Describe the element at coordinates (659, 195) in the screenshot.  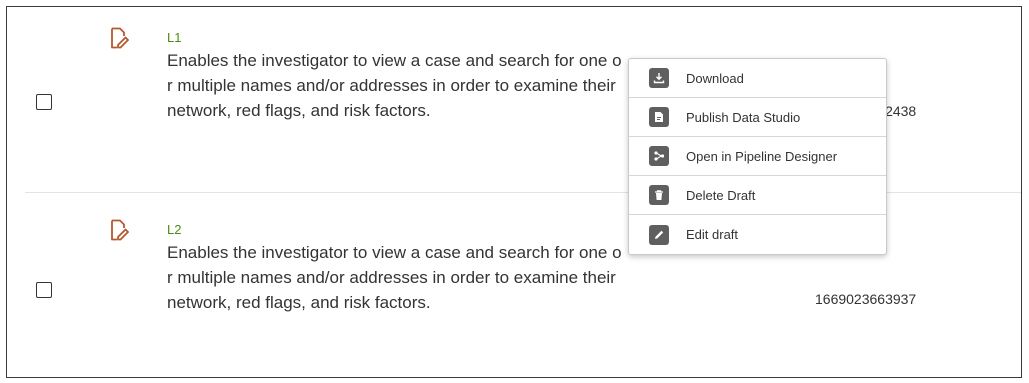
I see `trash-icon` at that location.